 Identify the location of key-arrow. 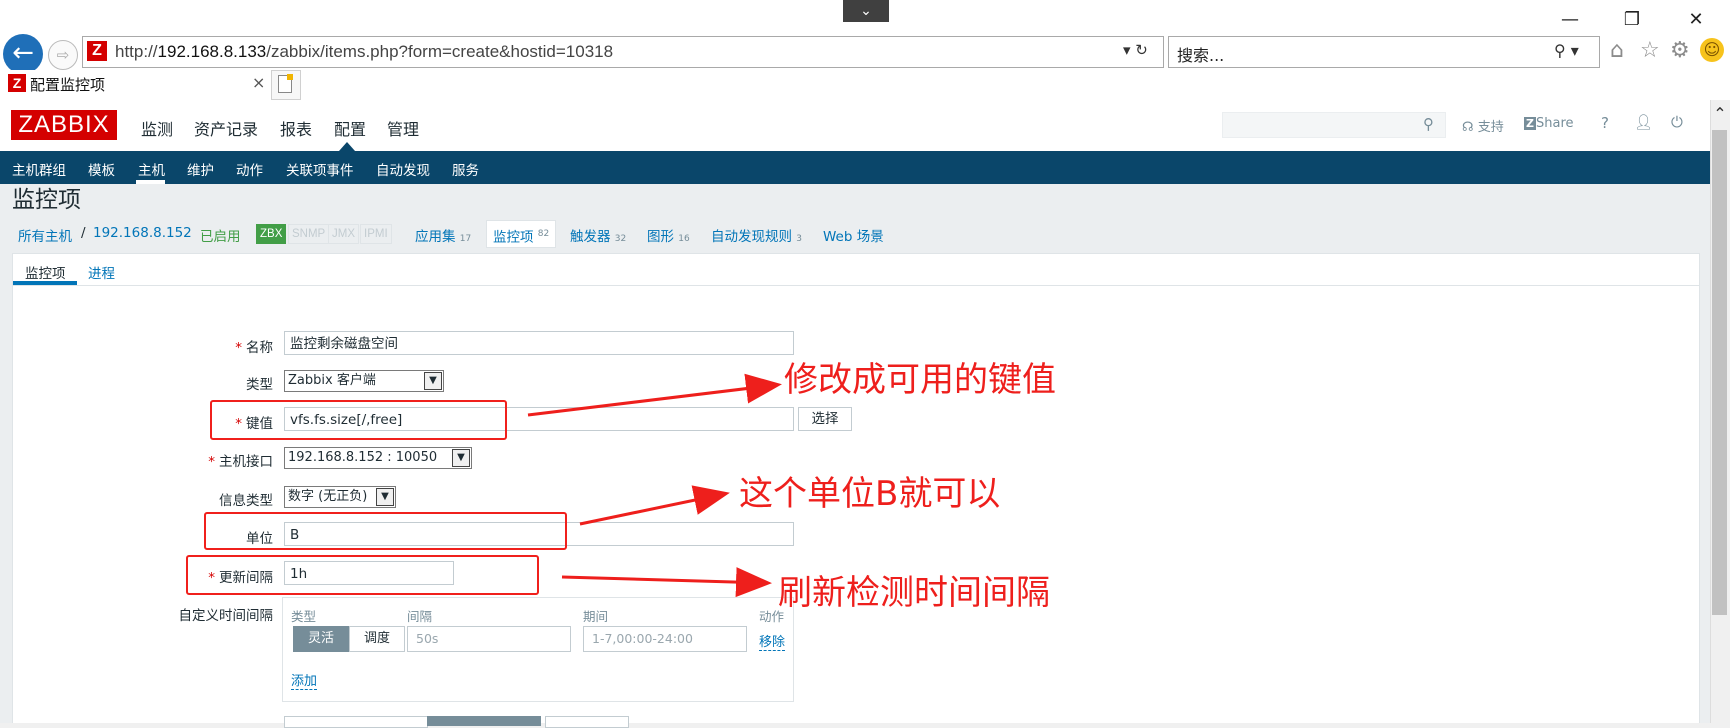
(654, 395).